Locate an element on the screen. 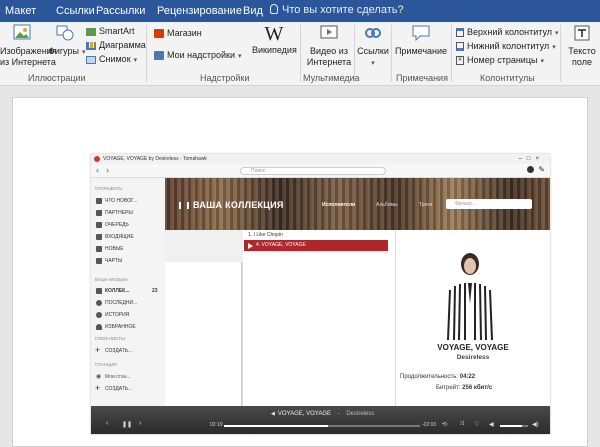 This screenshot has width=600, height=447. previous-icon: ‹ is located at coordinates (107, 423).